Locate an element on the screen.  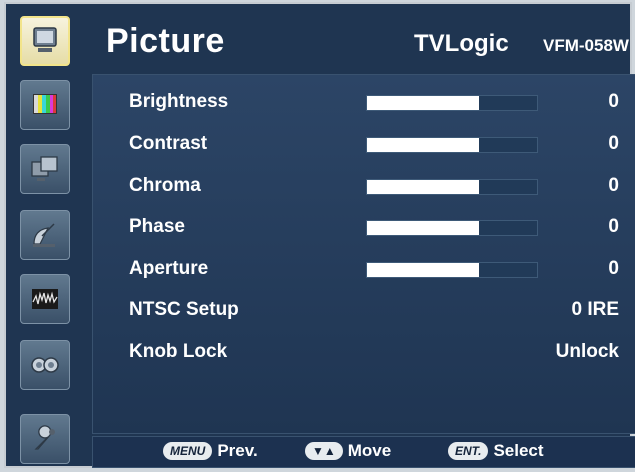
sidebar-item-color is located at coordinates (45, 105).